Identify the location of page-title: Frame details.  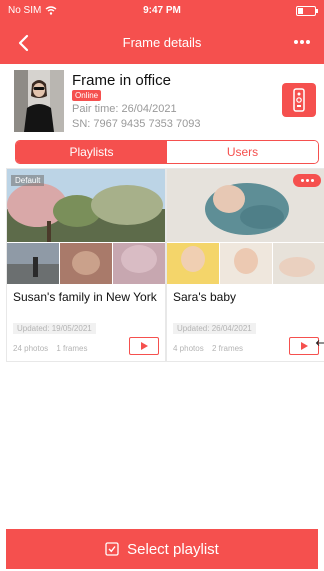
(162, 42).